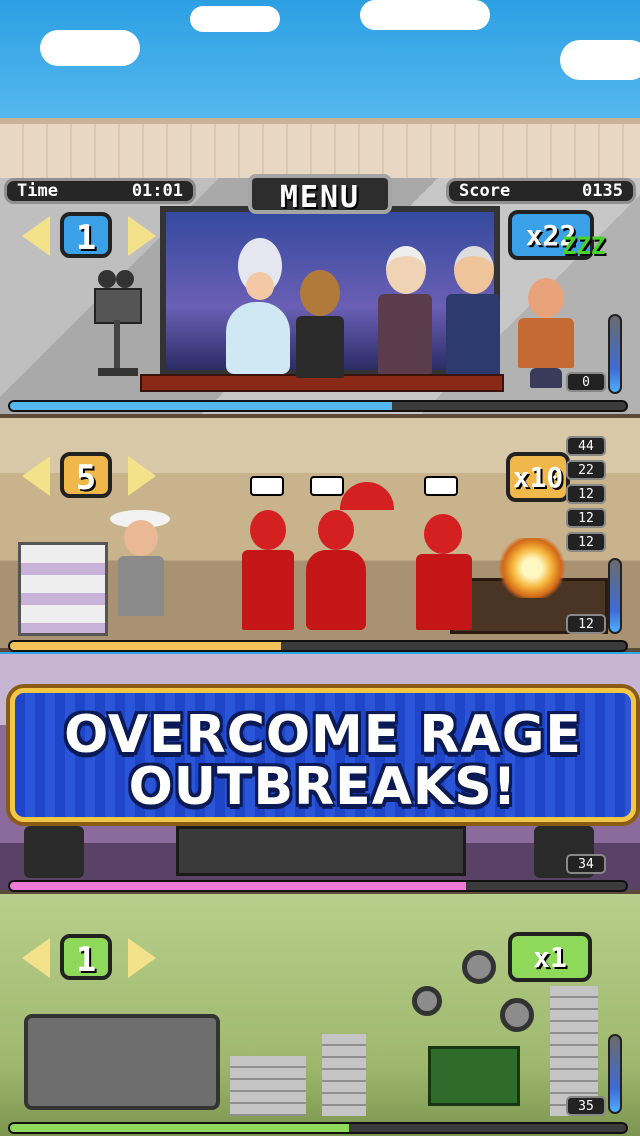  What do you see at coordinates (323, 735) in the screenshot?
I see `banner-line-1: OVERCOME RAGE` at bounding box center [323, 735].